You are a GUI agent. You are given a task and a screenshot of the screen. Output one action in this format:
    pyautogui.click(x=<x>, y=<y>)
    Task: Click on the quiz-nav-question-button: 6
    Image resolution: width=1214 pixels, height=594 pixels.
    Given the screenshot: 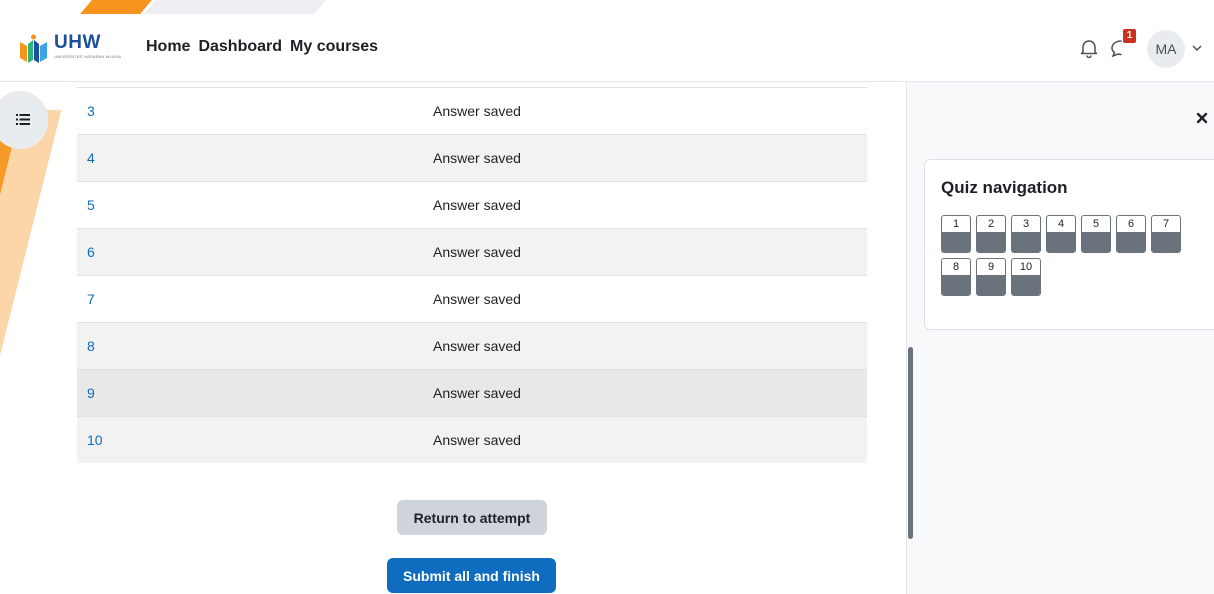 What is the action you would take?
    pyautogui.click(x=1131, y=234)
    